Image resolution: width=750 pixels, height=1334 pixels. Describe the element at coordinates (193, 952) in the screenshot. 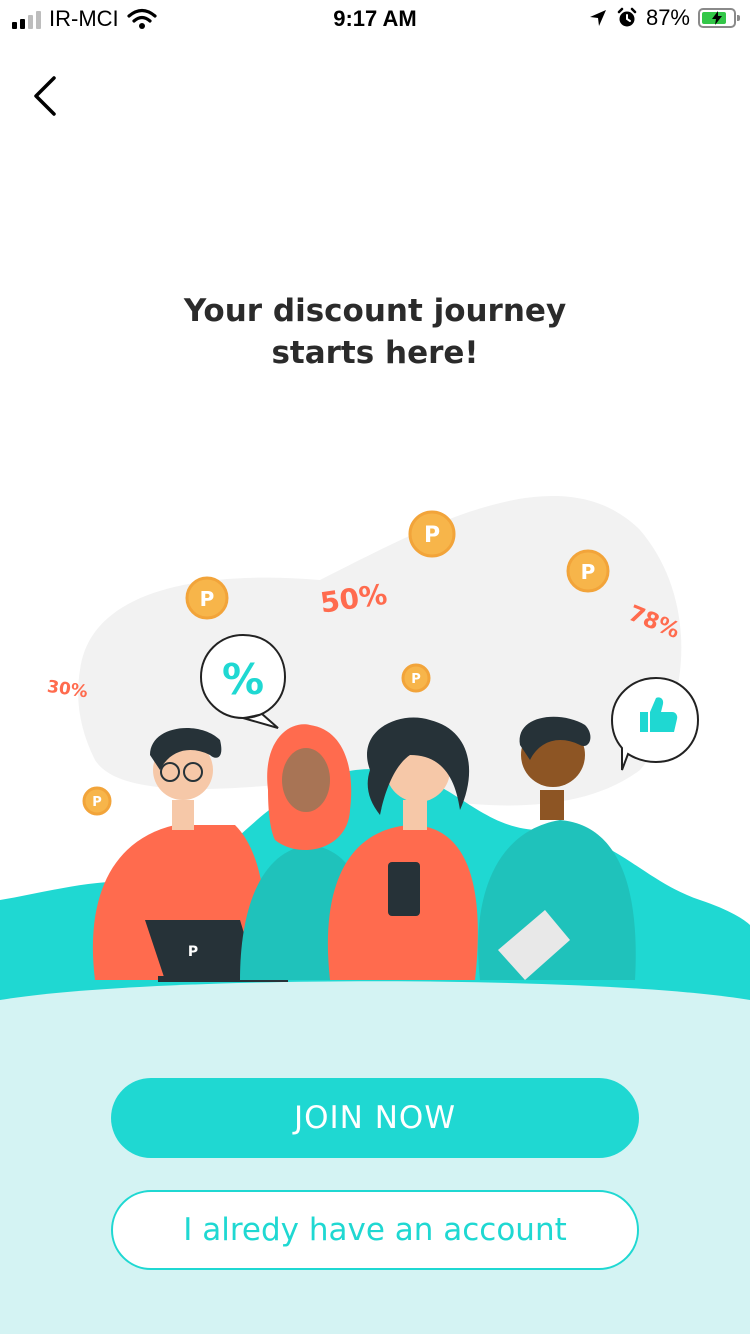

I see `svg-text: P` at that location.